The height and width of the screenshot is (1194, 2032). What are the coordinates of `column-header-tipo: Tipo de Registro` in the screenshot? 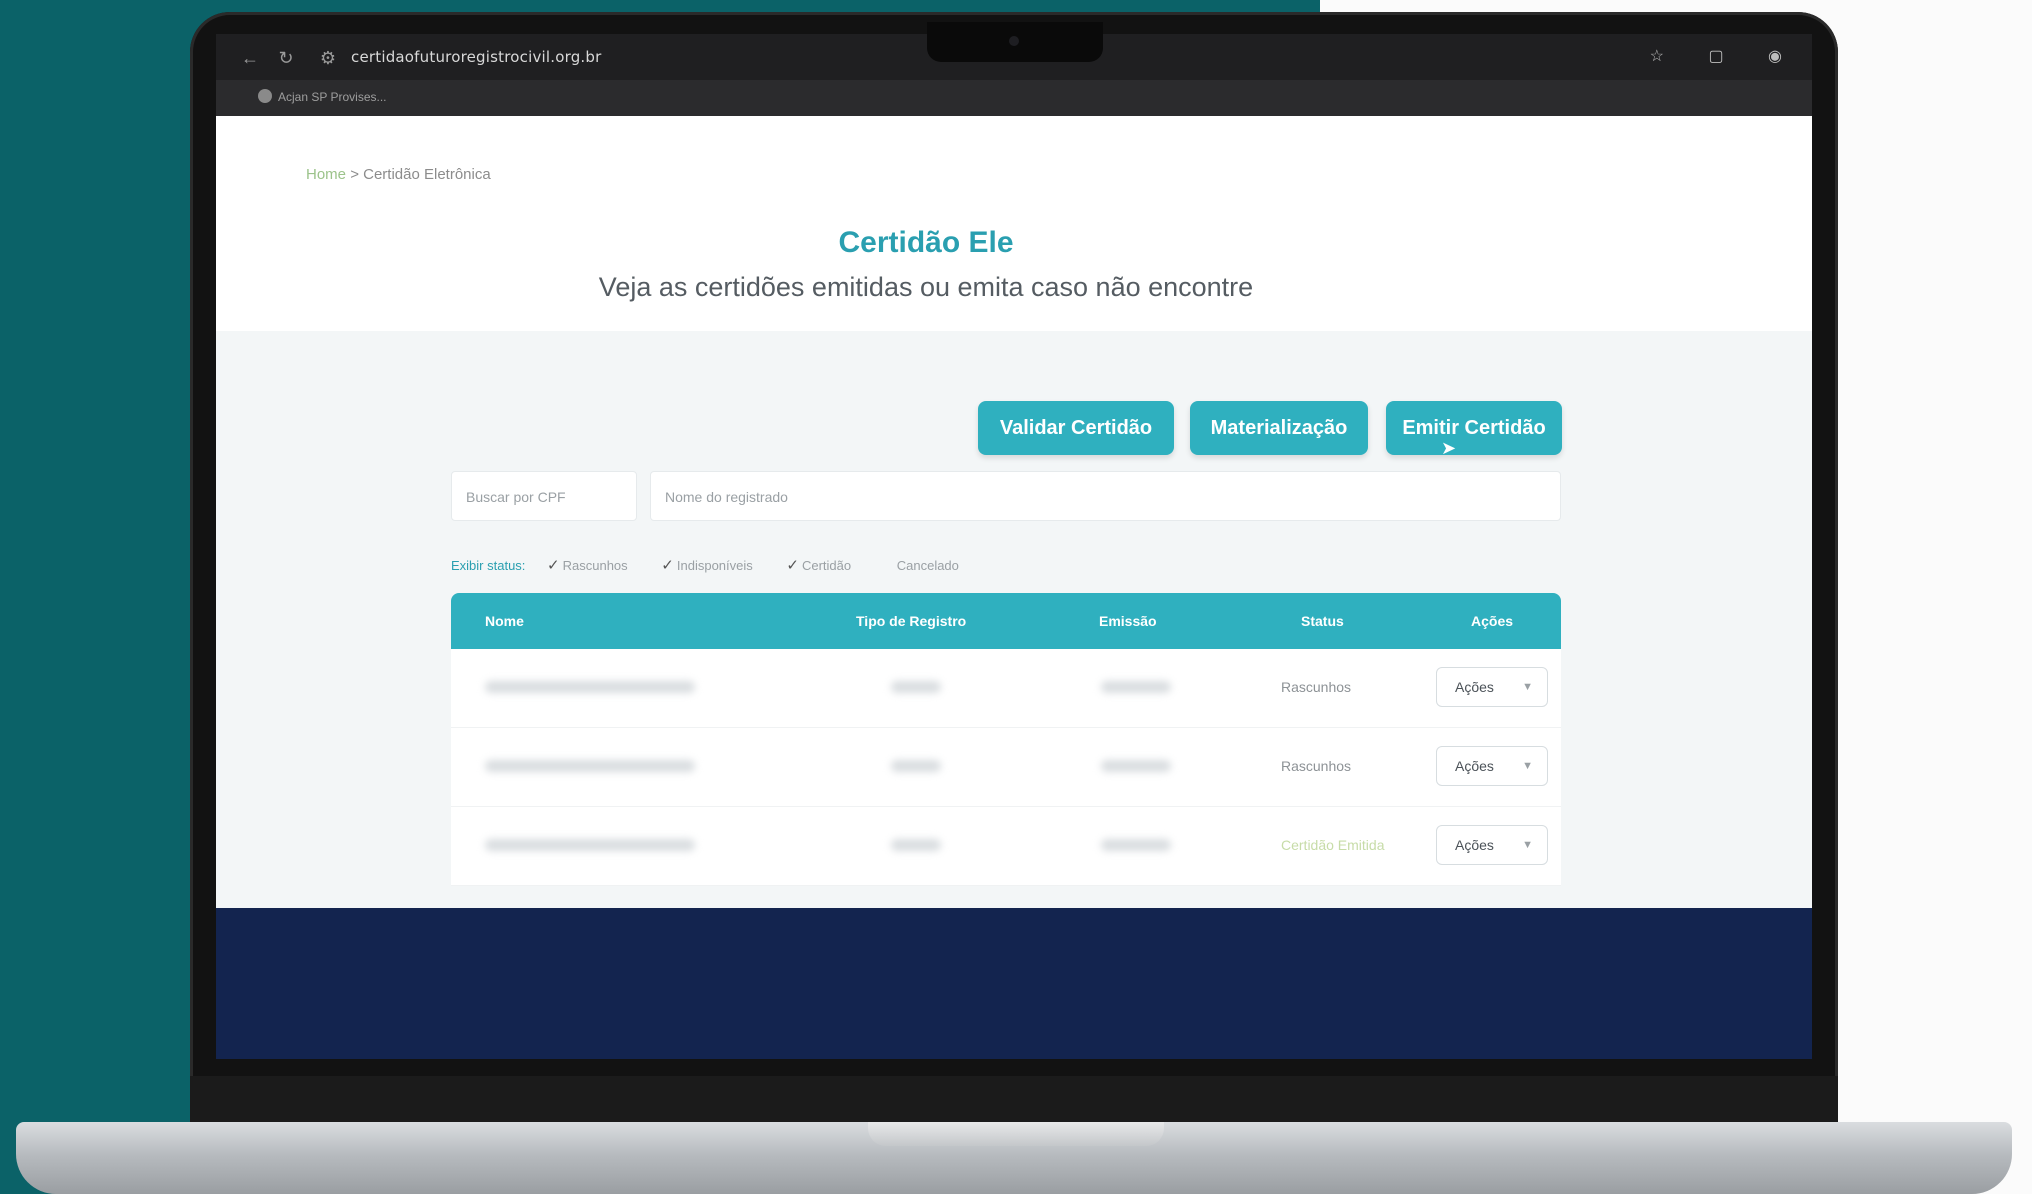 It's located at (911, 621).